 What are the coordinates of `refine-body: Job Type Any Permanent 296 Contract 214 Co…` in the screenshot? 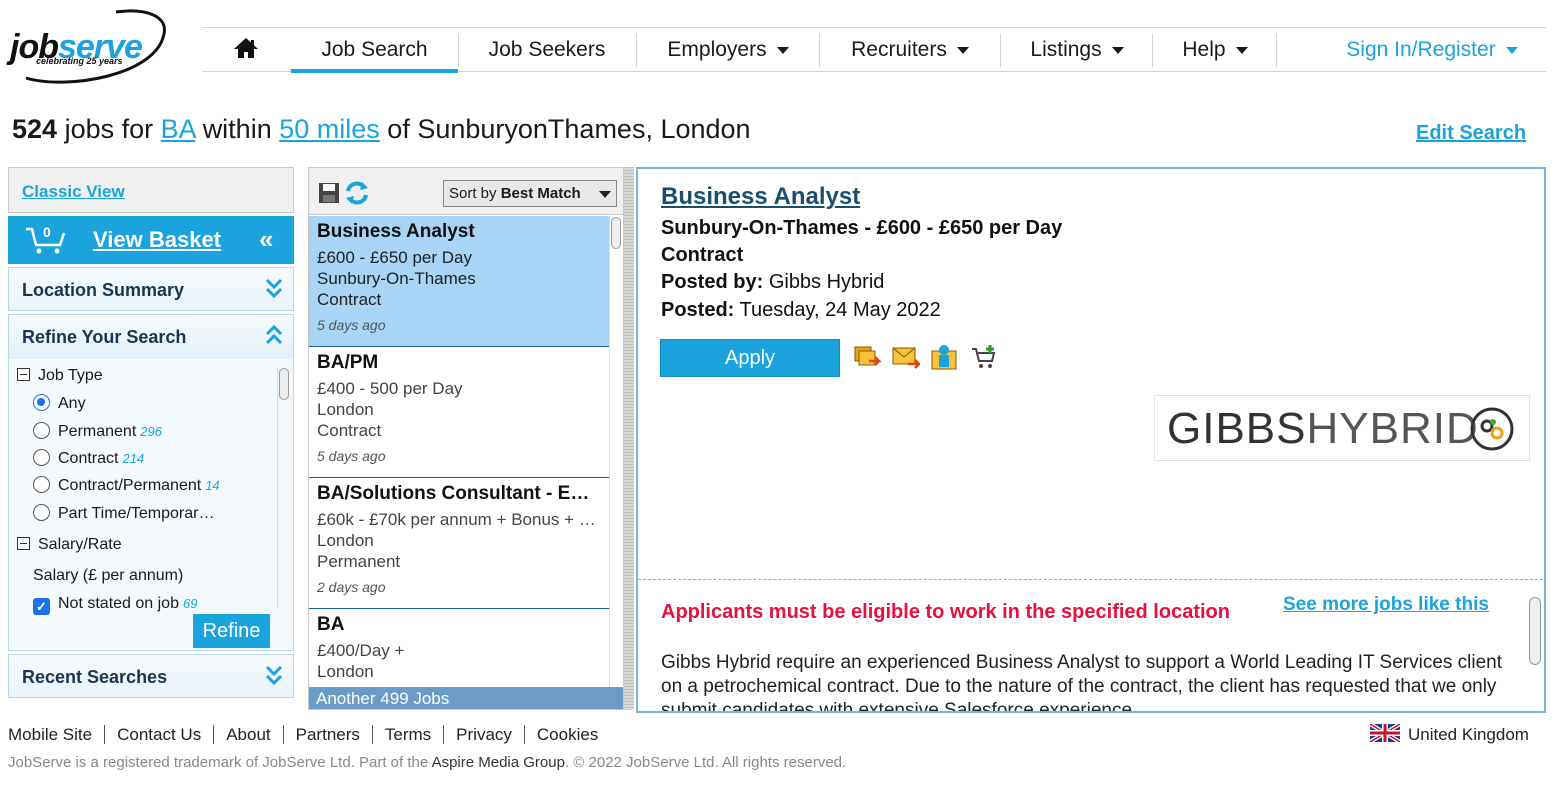 It's located at (151, 504).